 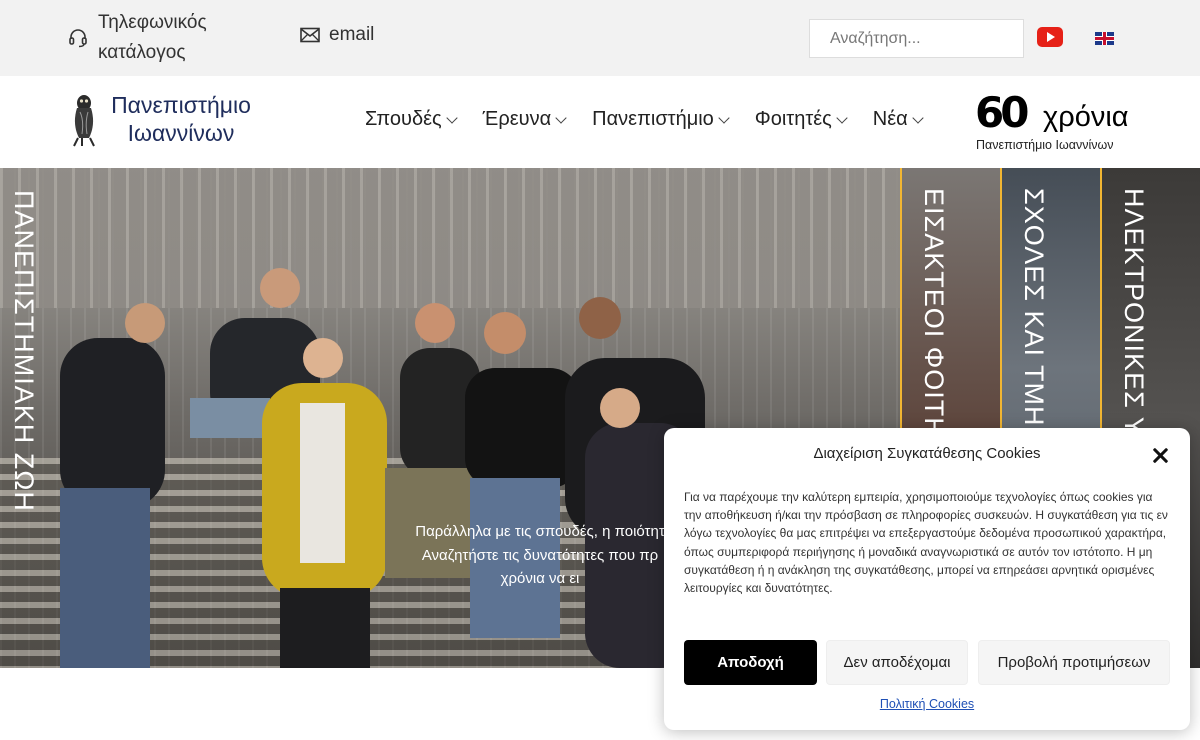 What do you see at coordinates (540, 531) in the screenshot?
I see `hero-text-line: Παράλληλα με τις σπουδές, η ποιότητ` at bounding box center [540, 531].